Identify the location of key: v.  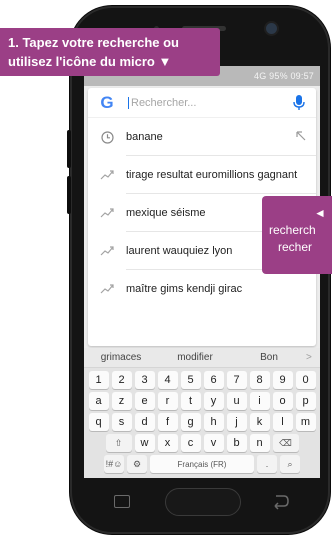
(213, 443).